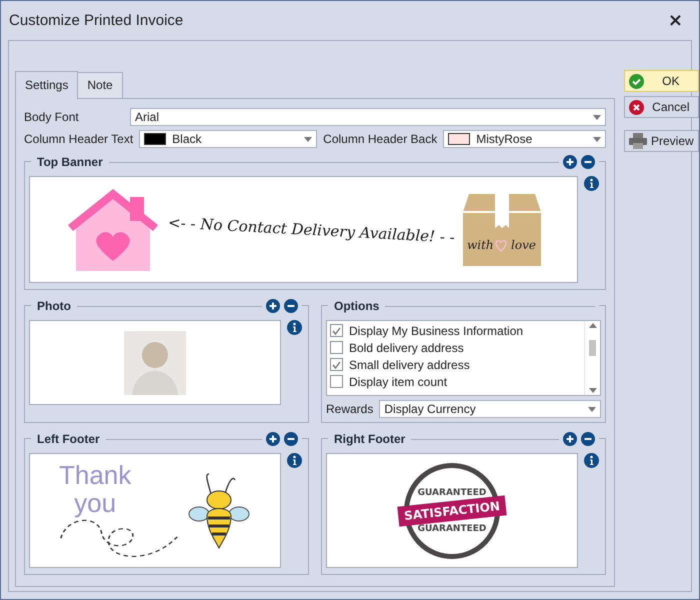 The image size is (700, 600). Describe the element at coordinates (228, 139) in the screenshot. I see `color-dropdown: Black` at that location.